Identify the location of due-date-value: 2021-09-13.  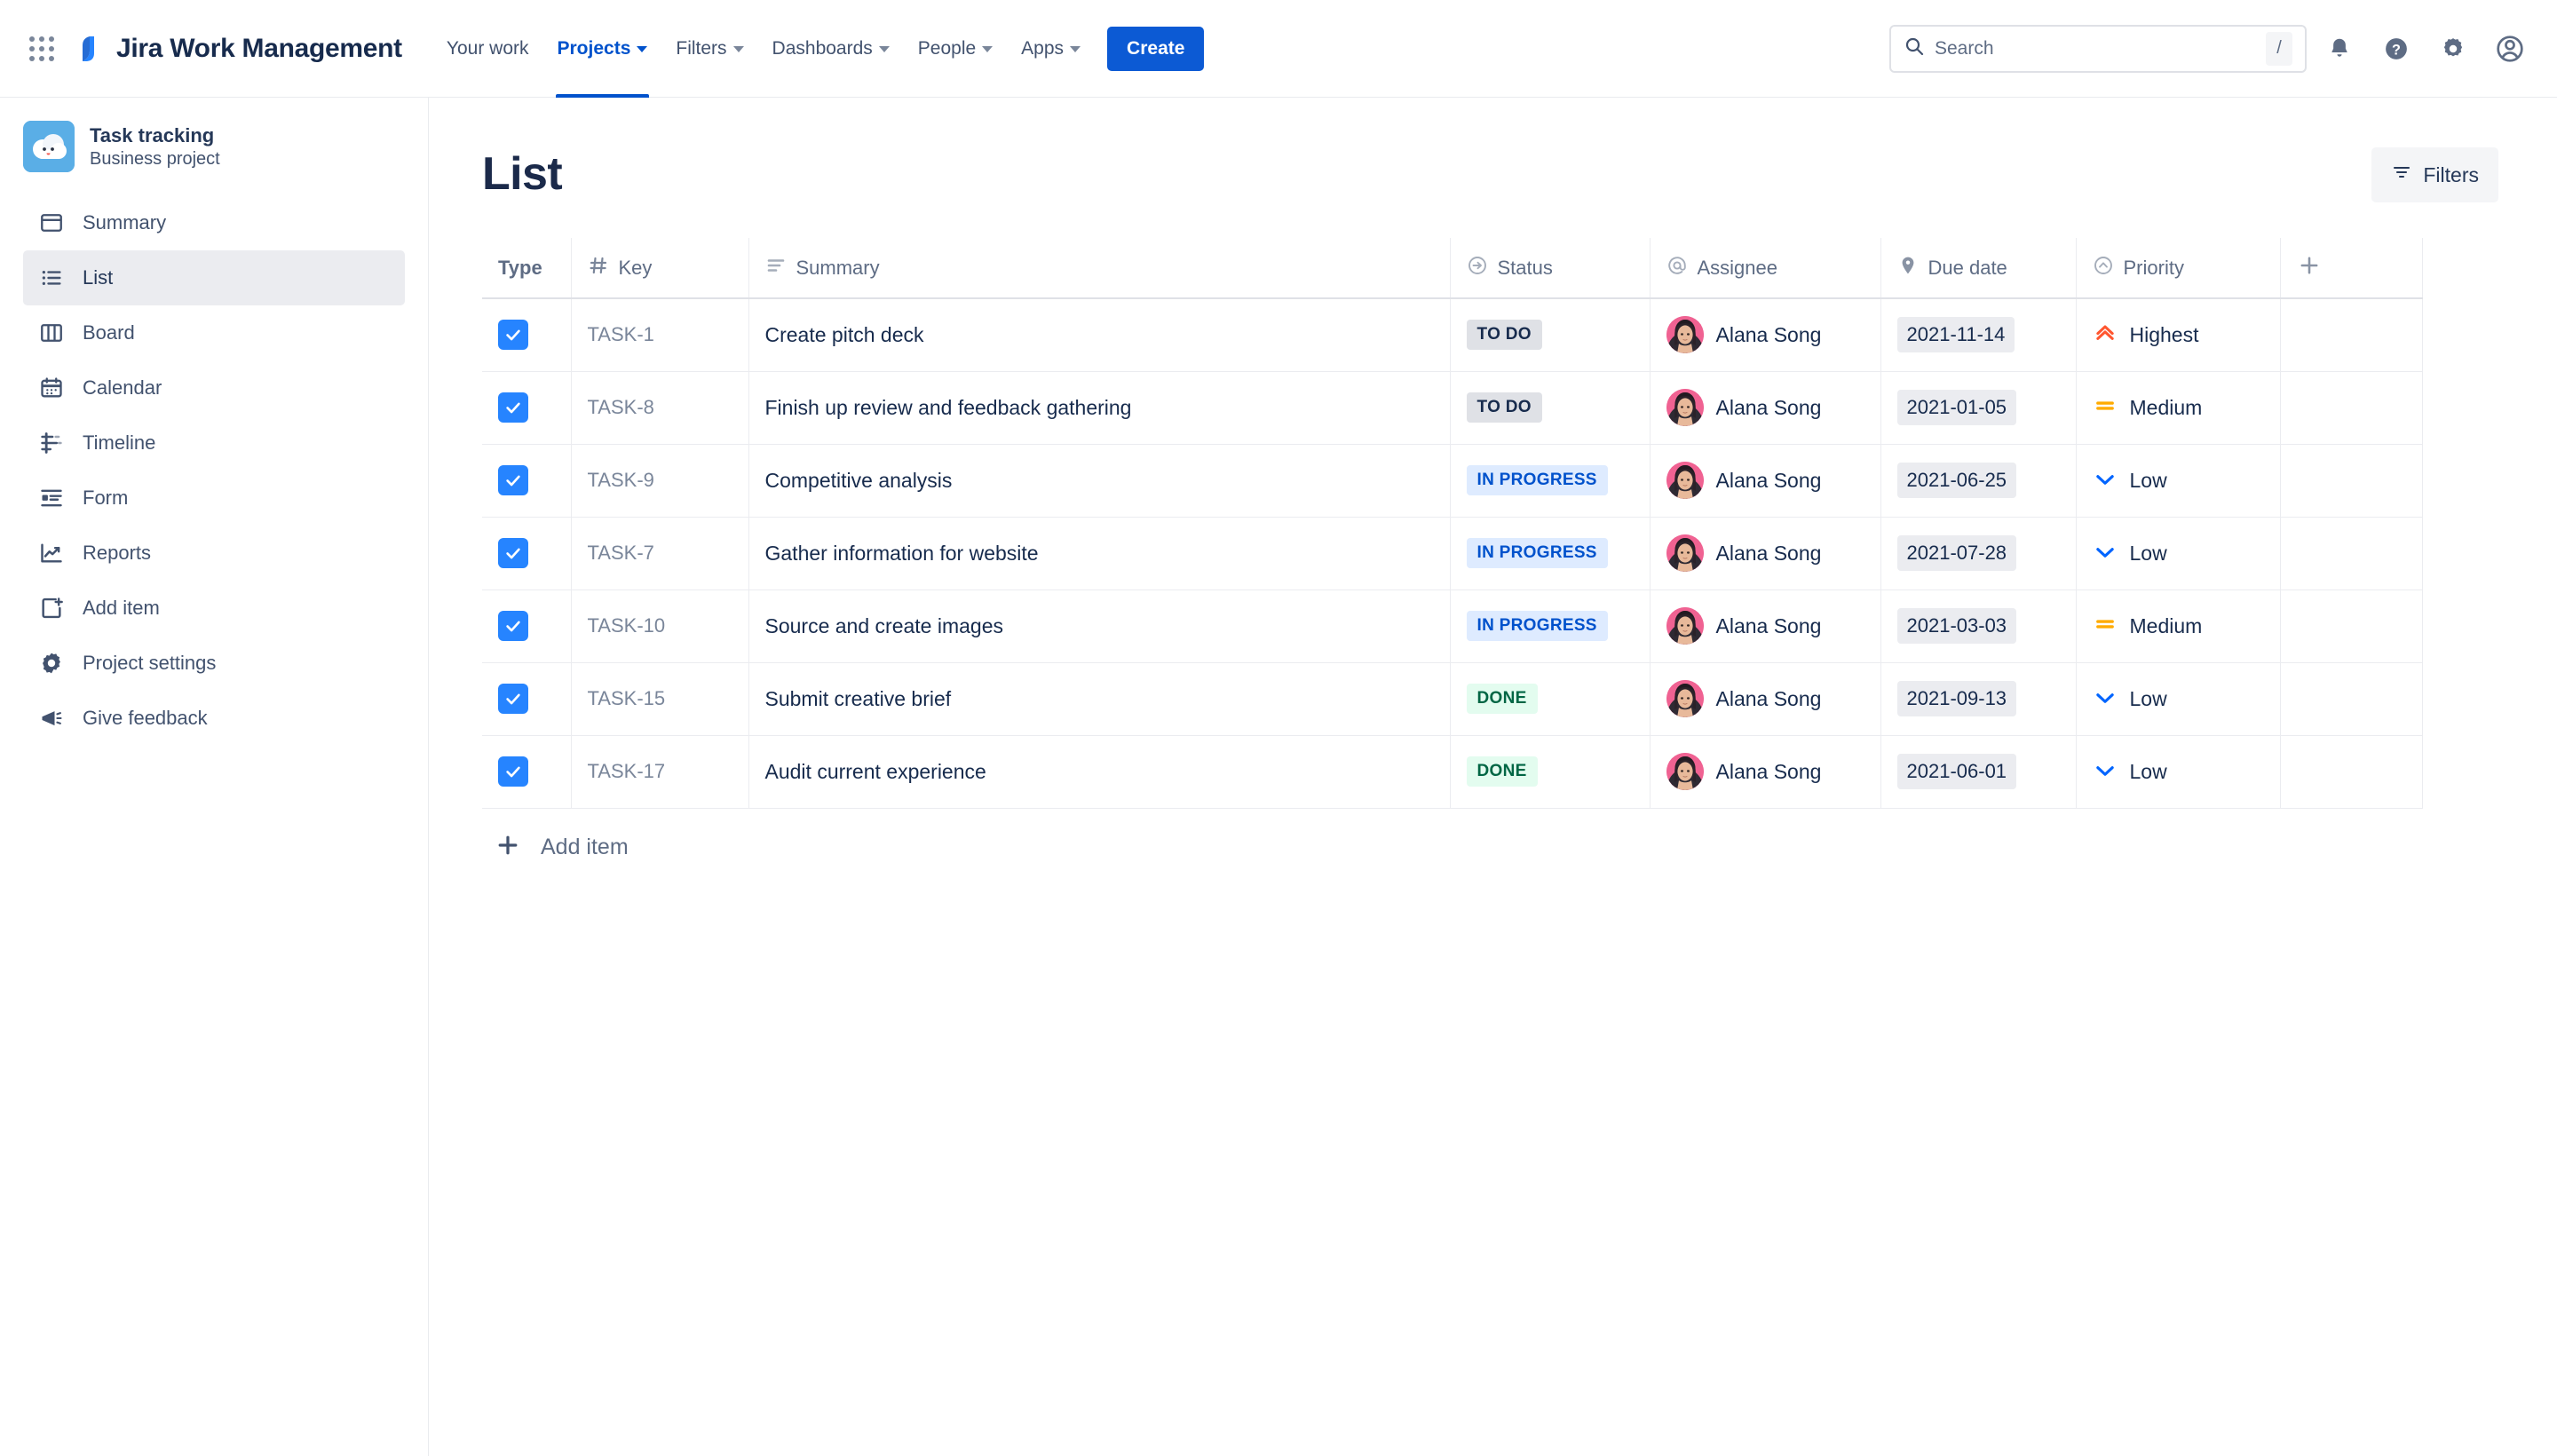
(1956, 698).